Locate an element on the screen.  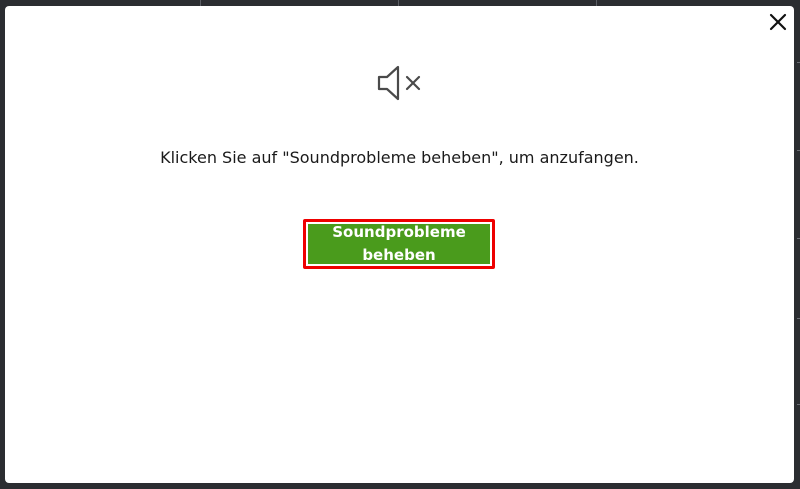
fix-sound-problems-button: Soundprobleme beheben is located at coordinates (399, 243).